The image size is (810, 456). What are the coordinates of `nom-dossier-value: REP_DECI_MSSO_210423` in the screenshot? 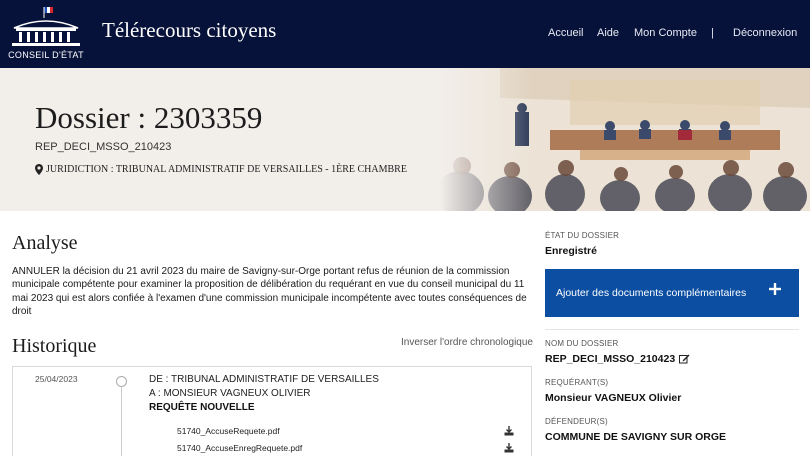 It's located at (610, 359).